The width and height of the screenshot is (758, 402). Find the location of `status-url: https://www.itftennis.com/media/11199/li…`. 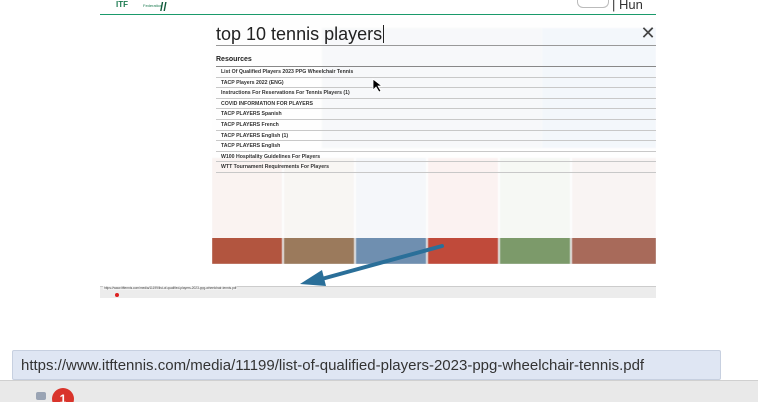

status-url: https://www.itftennis.com/media/11199/li… is located at coordinates (333, 365).